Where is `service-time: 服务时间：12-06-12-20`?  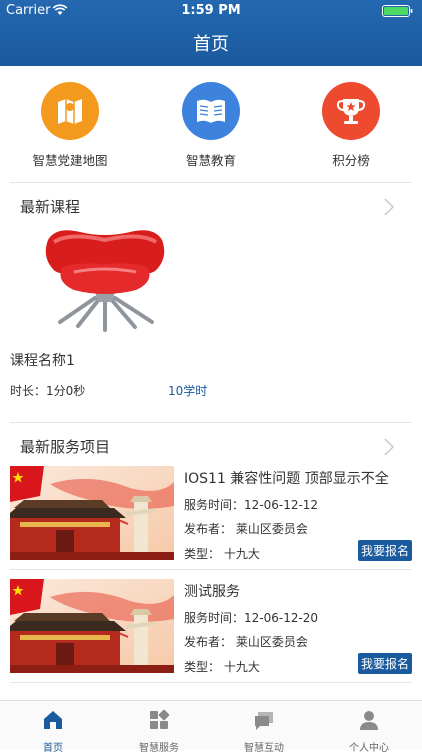
service-time: 服务时间：12-06-12-20 is located at coordinates (251, 618).